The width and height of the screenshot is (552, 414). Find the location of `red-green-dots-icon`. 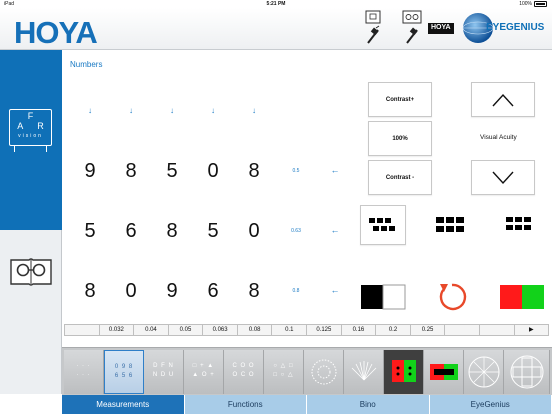

red-green-dots-icon is located at coordinates (404, 371).